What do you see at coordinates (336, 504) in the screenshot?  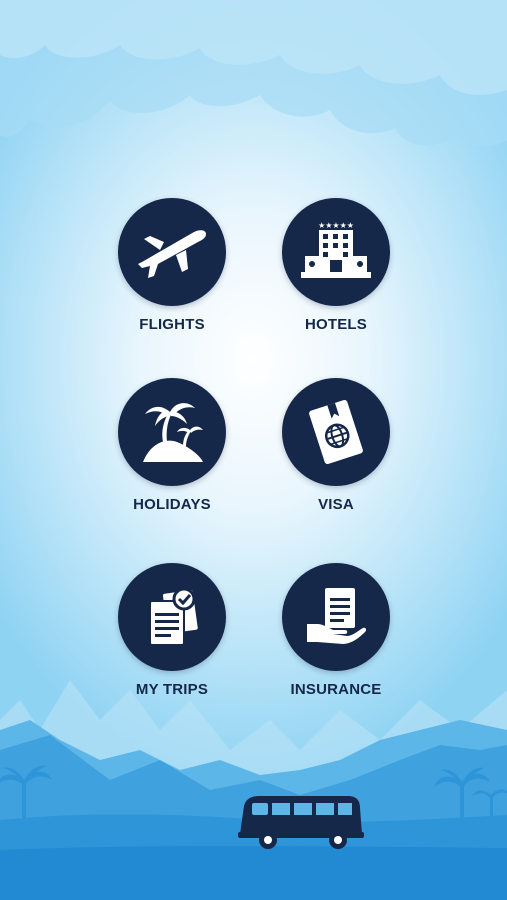 I see `visa-label: VISA` at bounding box center [336, 504].